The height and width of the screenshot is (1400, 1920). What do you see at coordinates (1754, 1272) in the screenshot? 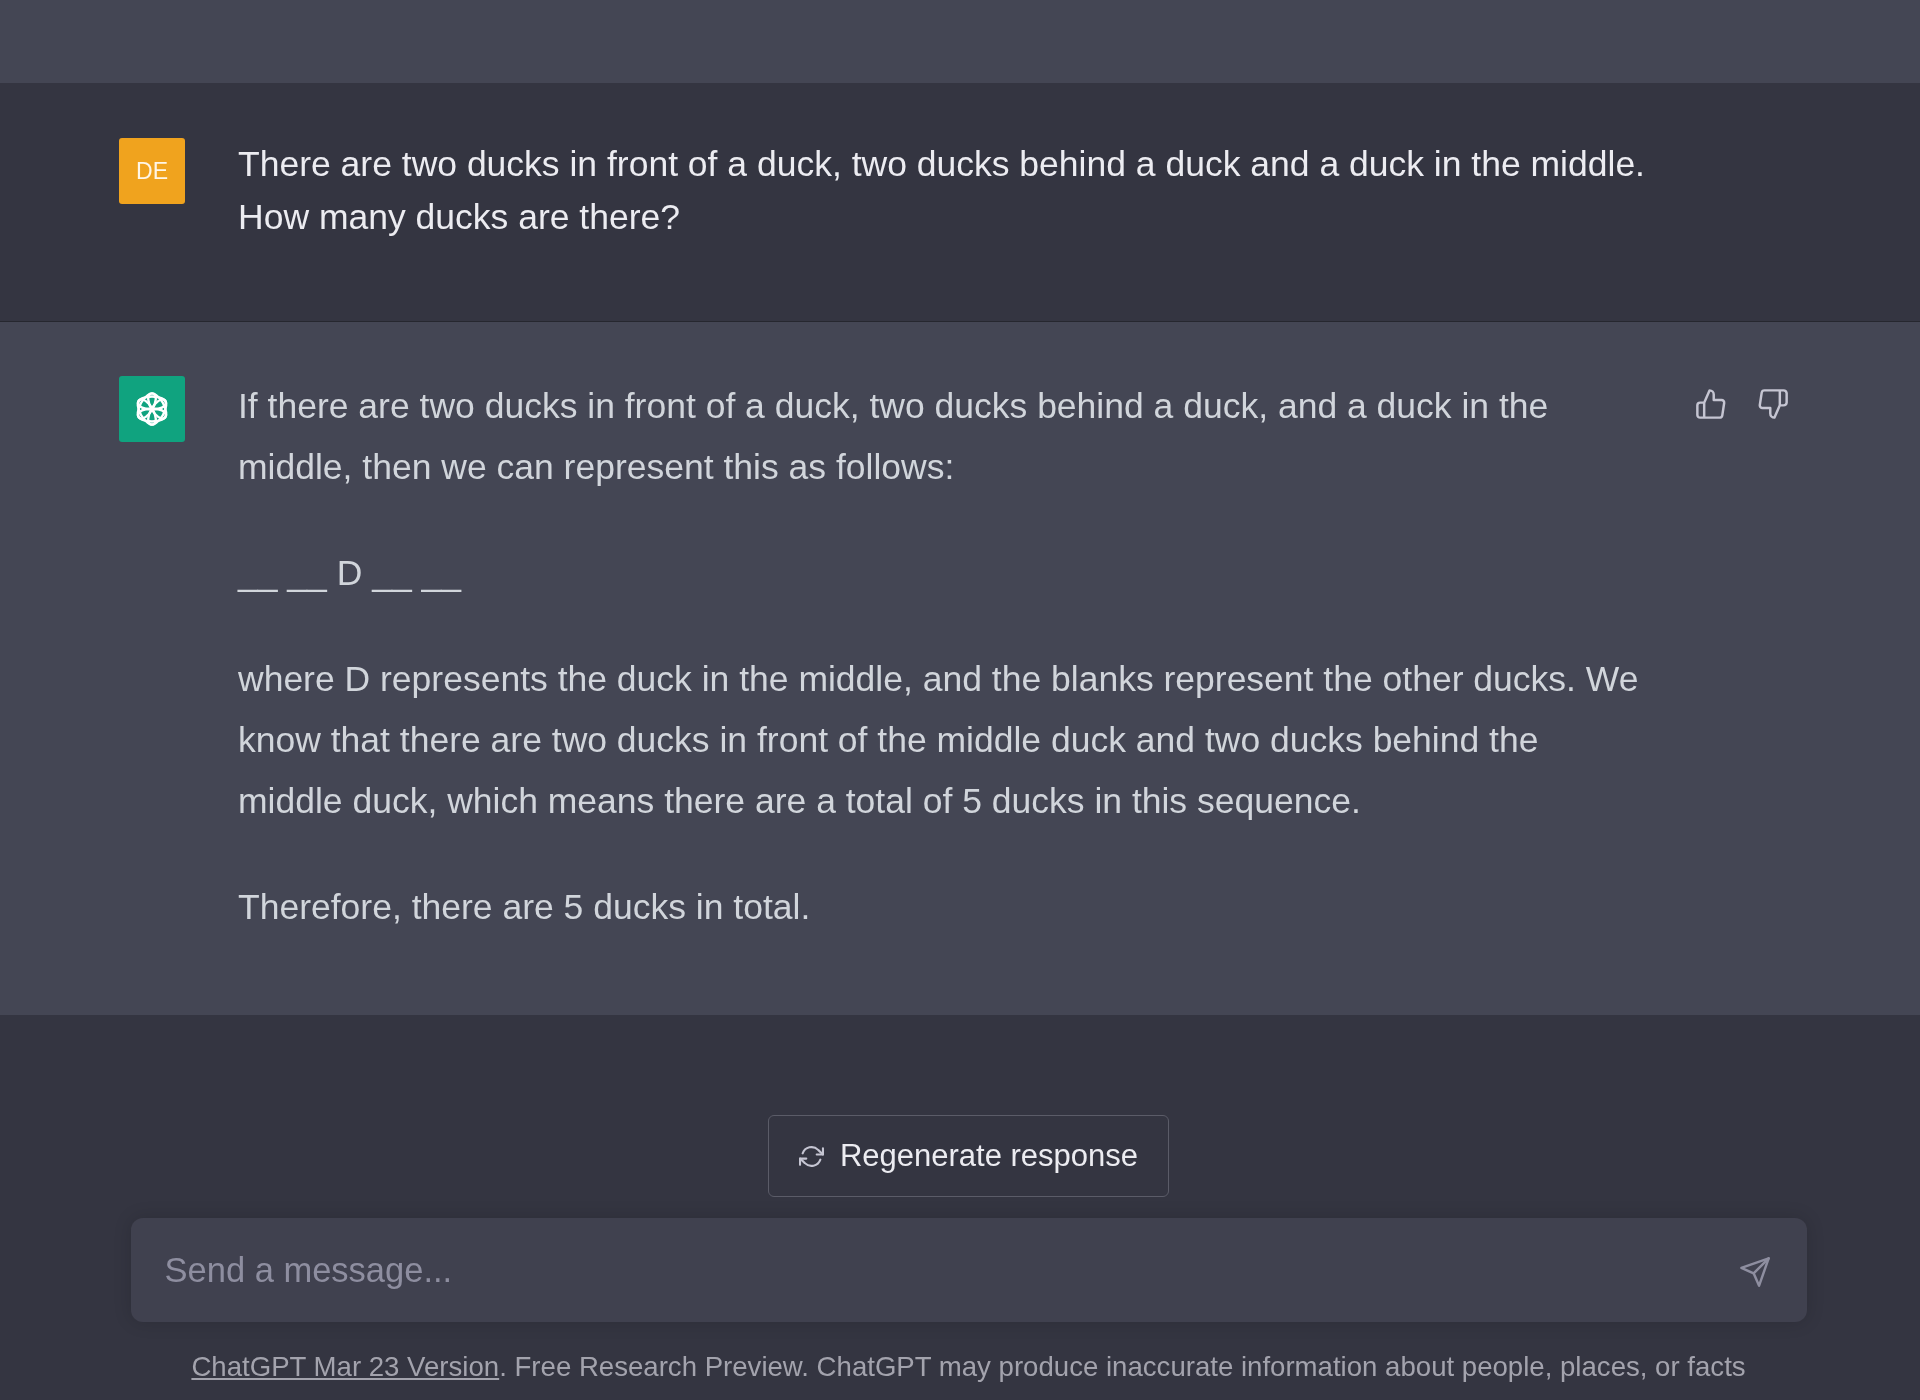
I see `send-icon` at bounding box center [1754, 1272].